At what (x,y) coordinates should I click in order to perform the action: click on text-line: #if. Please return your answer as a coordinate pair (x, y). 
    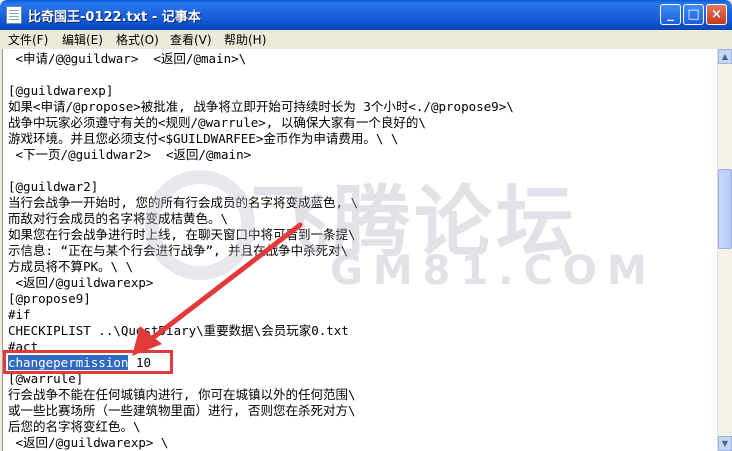
    Looking at the image, I should click on (19, 314).